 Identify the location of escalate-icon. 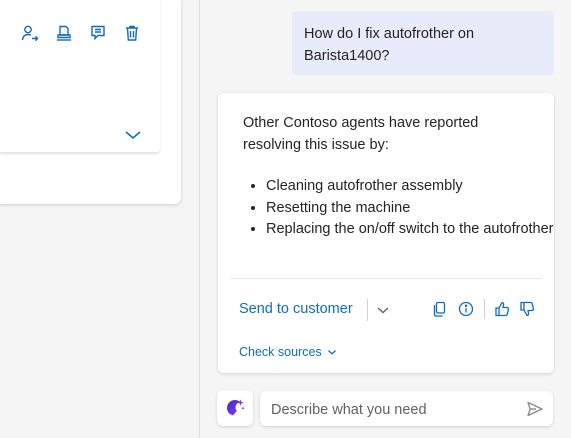
(64, 33).